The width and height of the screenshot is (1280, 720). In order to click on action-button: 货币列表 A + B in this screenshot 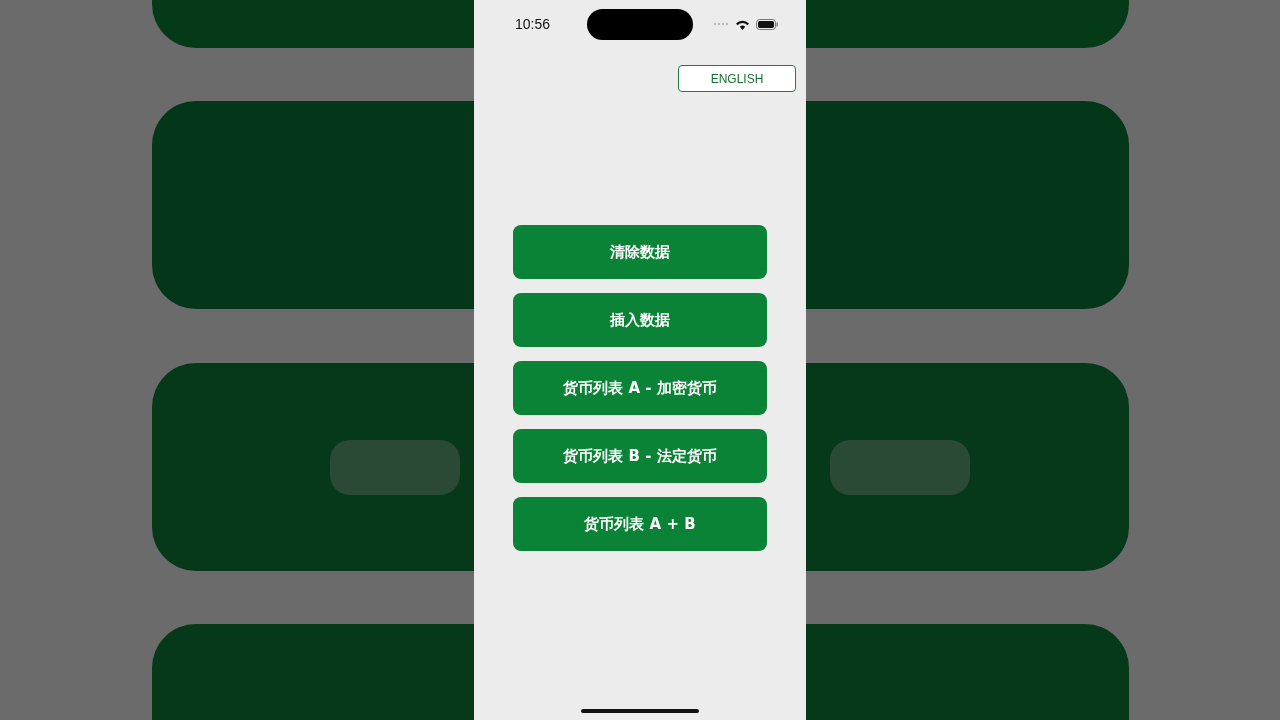, I will do `click(640, 524)`.